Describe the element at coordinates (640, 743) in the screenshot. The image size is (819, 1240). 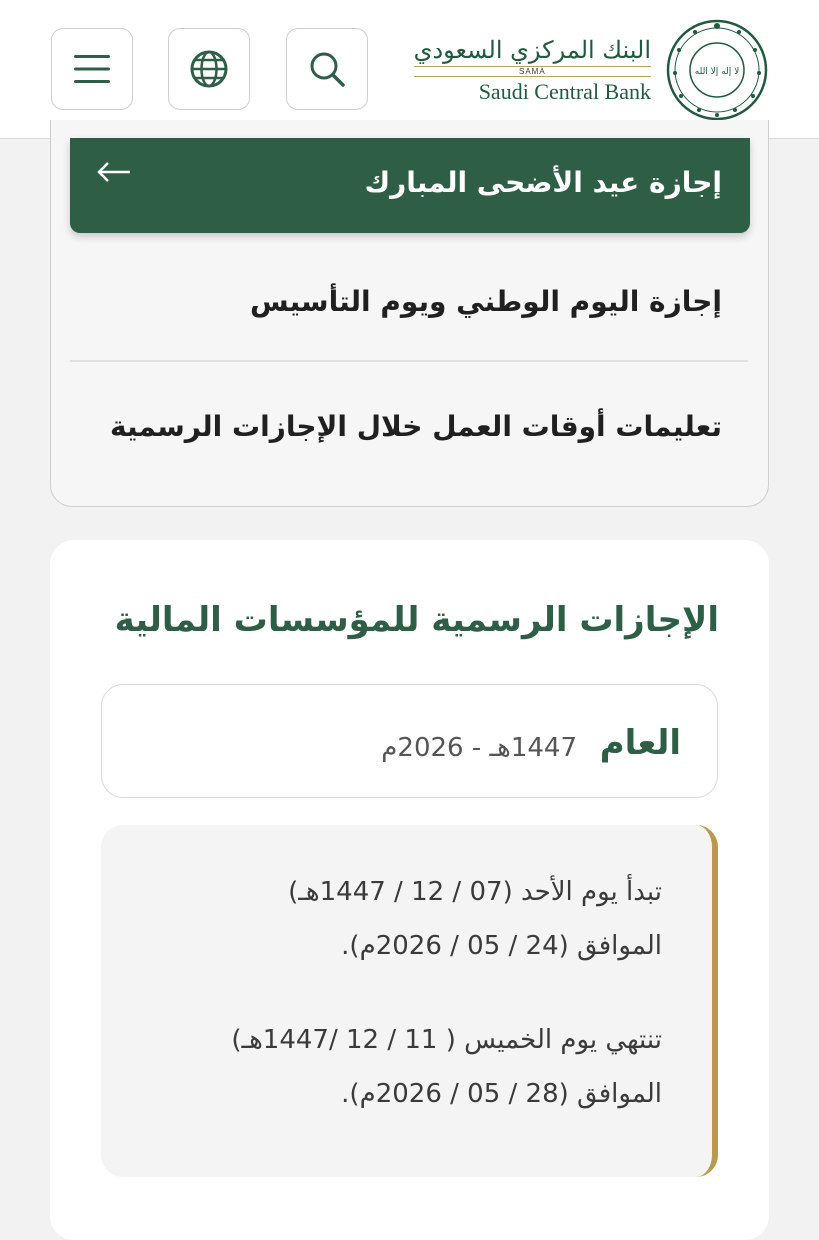
I see `year-label: العام` at that location.